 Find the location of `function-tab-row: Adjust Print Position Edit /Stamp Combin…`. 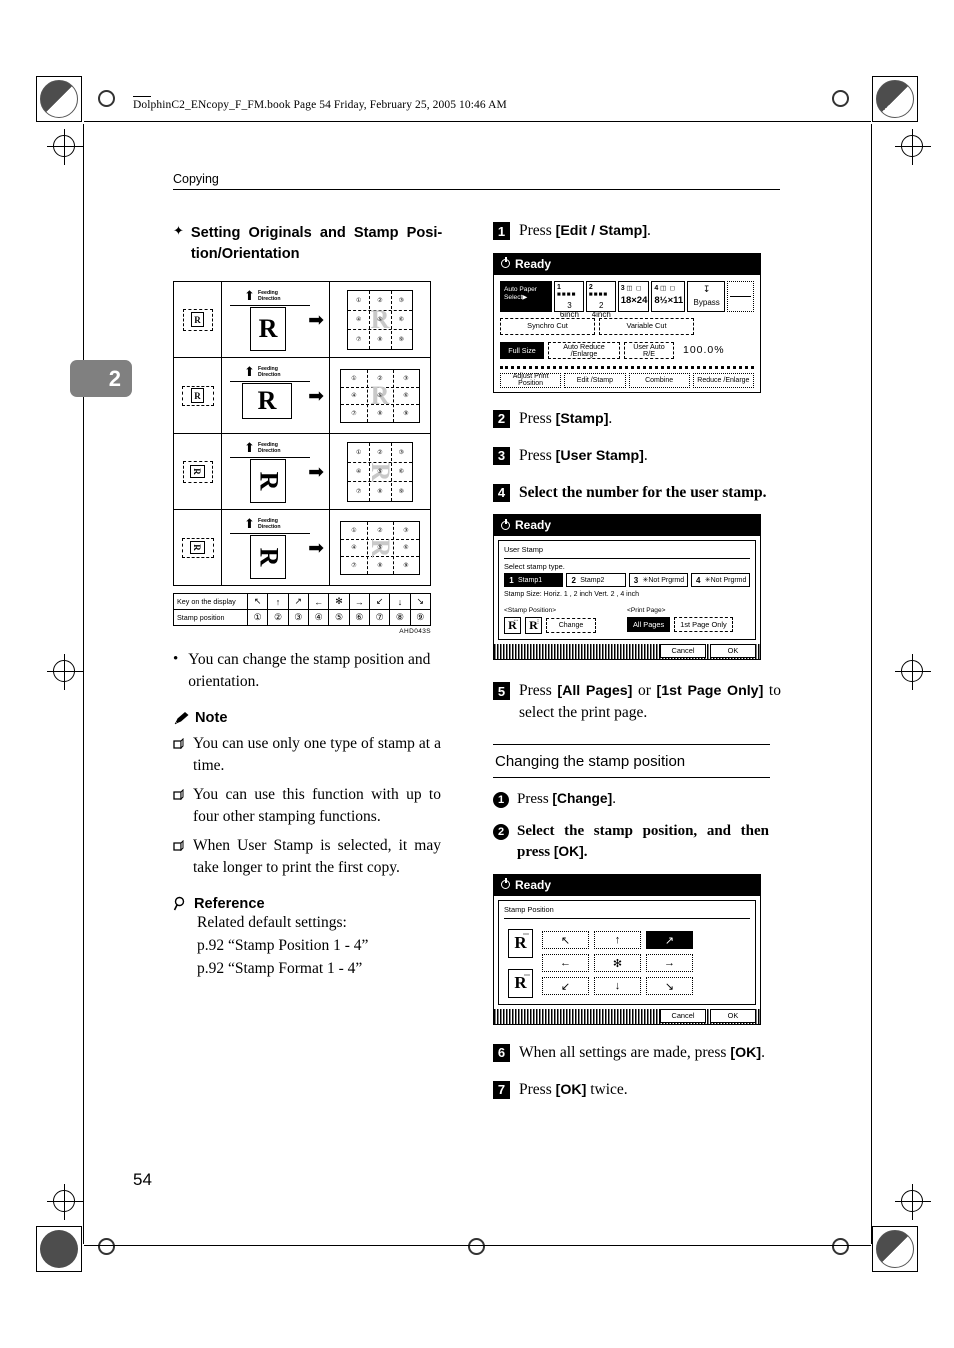

function-tab-row: Adjust Print Position Edit /Stamp Combin… is located at coordinates (627, 376).